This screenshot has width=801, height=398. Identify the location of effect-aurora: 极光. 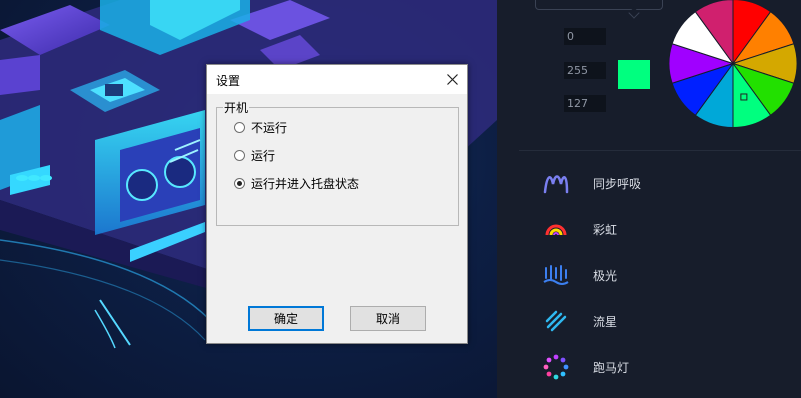
(641, 275).